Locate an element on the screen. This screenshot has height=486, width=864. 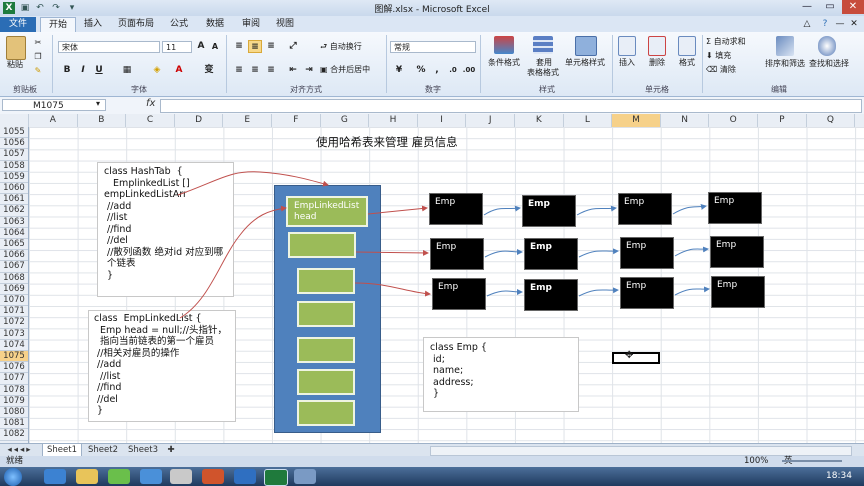
taskbar-ie-icon is located at coordinates (55, 476).